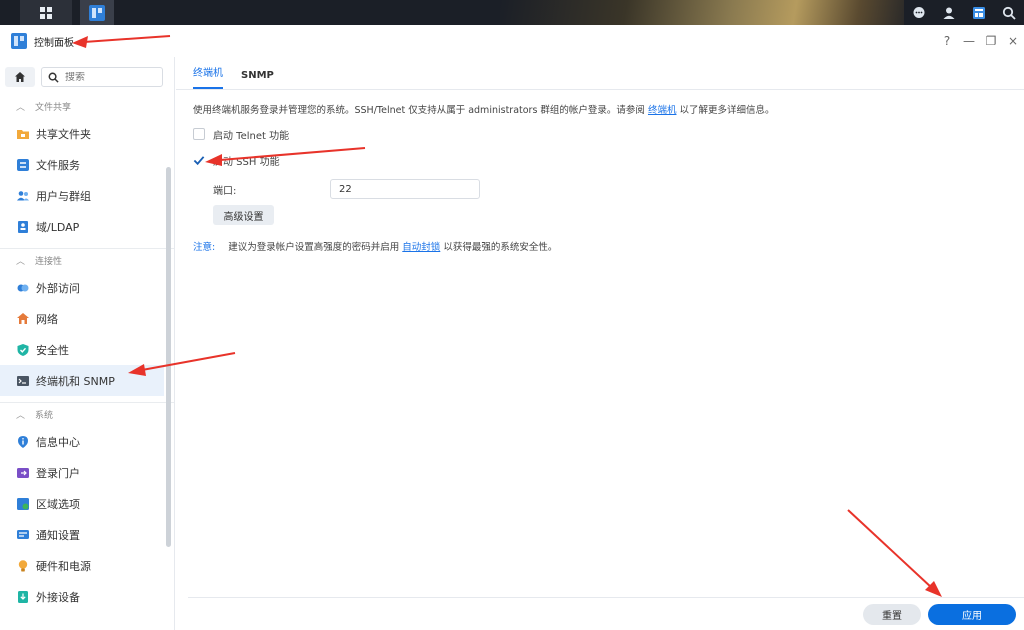 This screenshot has width=1024, height=630. I want to click on region-icon, so click(23, 504).